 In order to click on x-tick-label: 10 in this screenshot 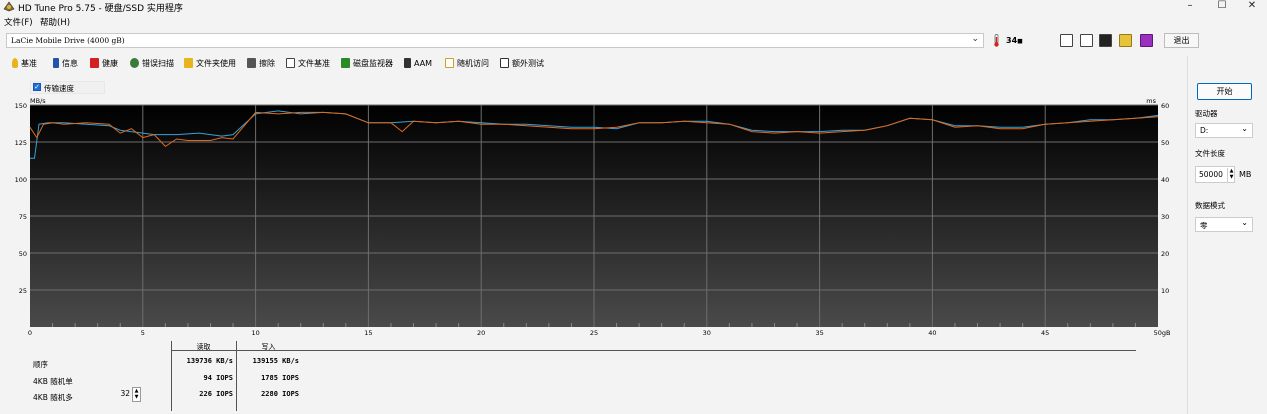, I will do `click(255, 333)`.